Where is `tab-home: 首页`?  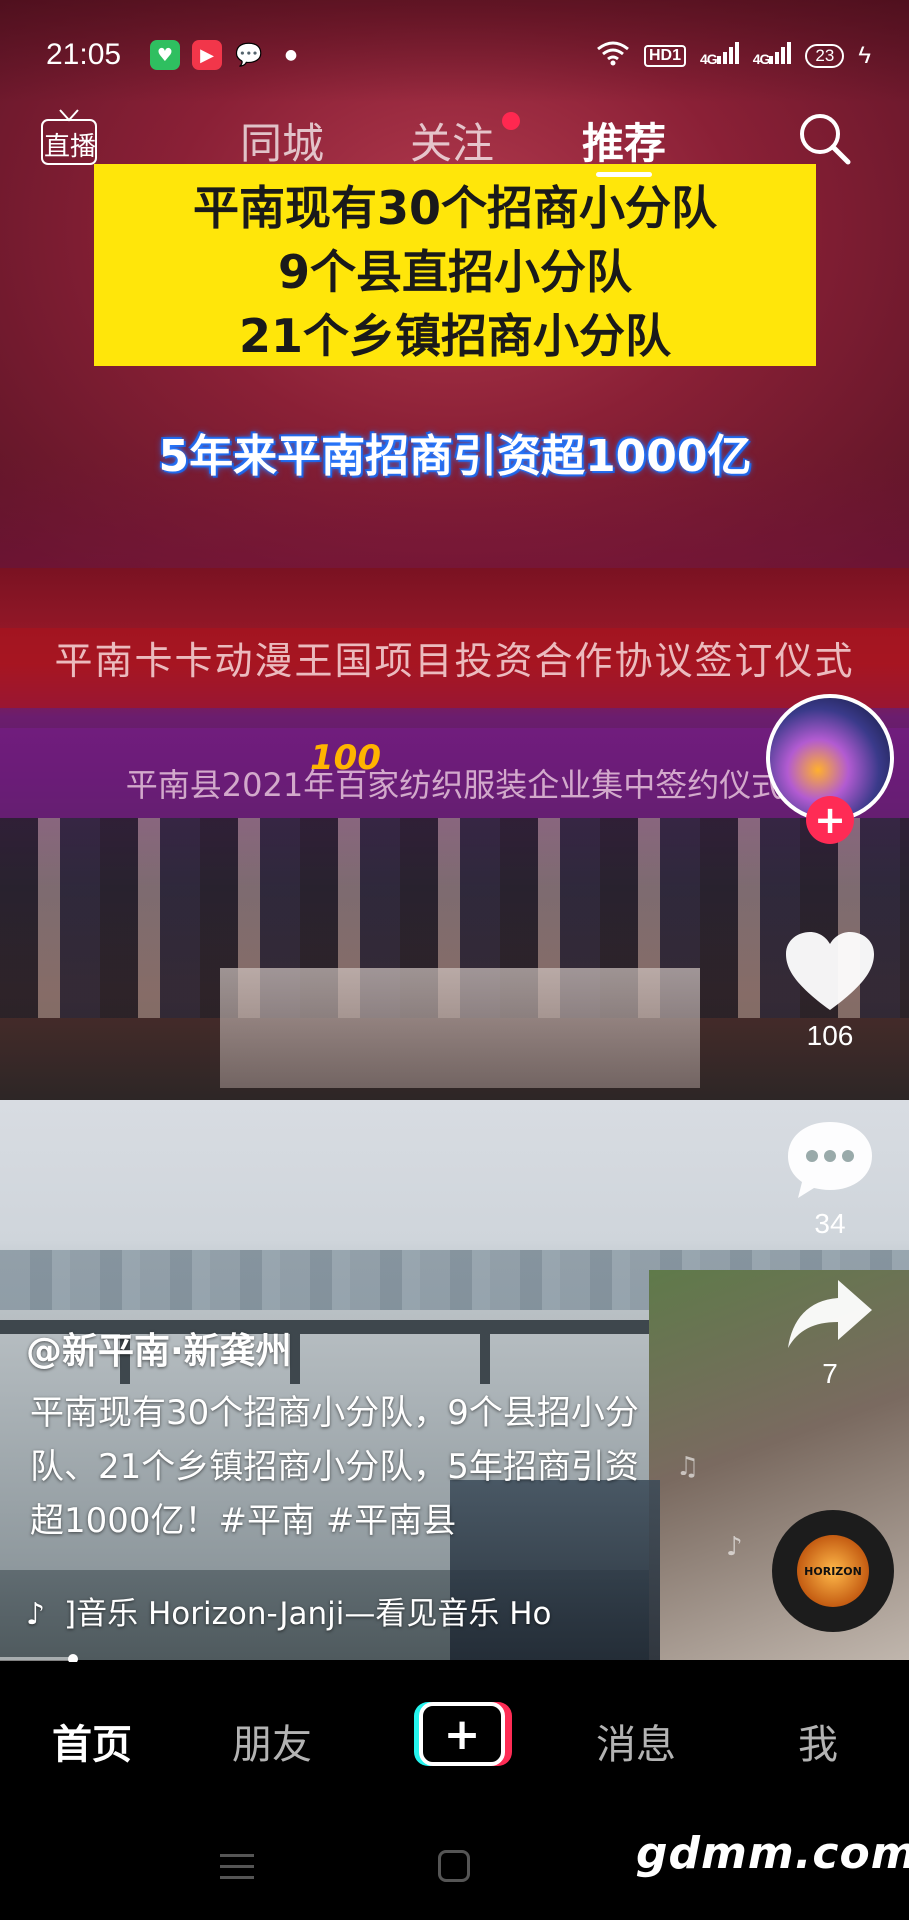 tab-home: 首页 is located at coordinates (92, 1741).